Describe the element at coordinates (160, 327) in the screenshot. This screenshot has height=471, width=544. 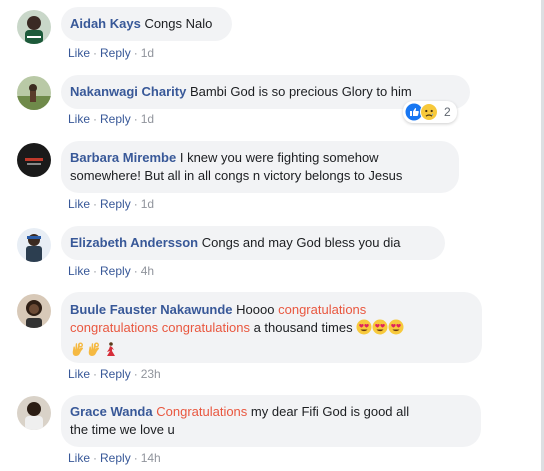
I see `hashtag-link: congratulations congratulations` at that location.